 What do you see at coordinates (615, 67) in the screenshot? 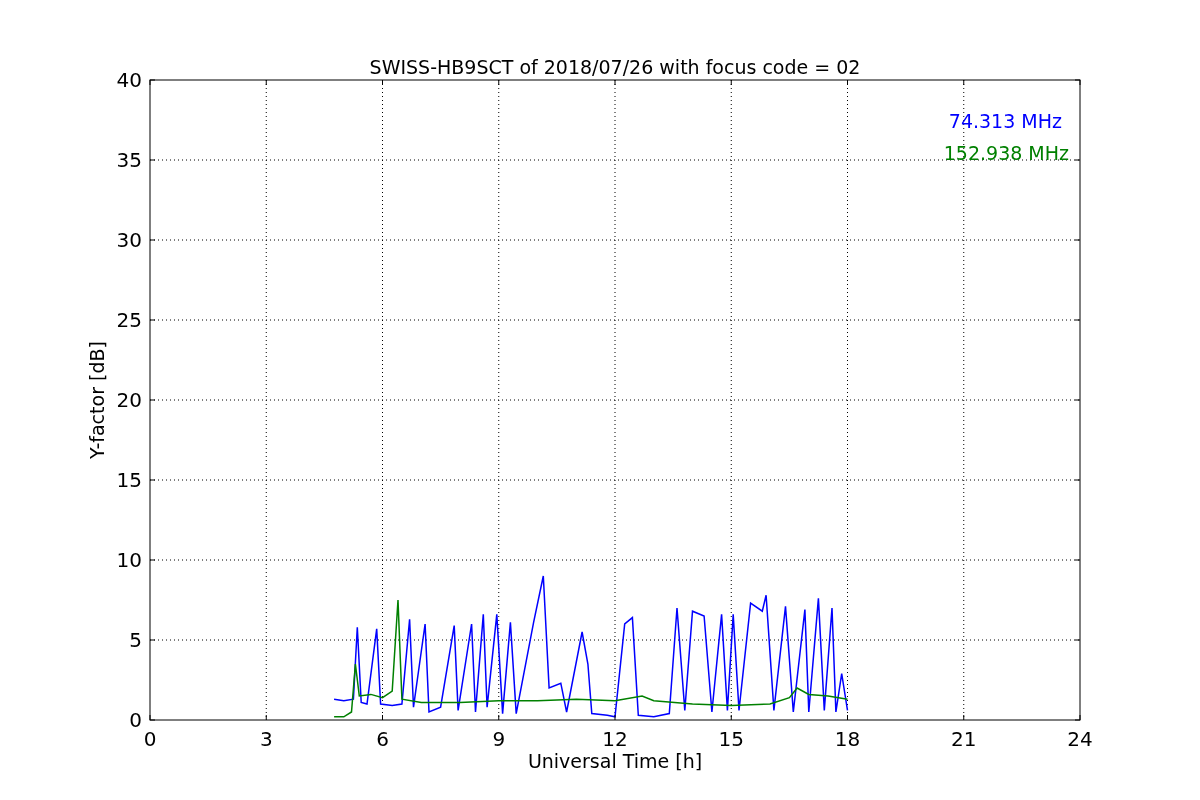
I see `chart-title: SWISS-HB9SCT of 2018/07/26 with focus code = 02` at bounding box center [615, 67].